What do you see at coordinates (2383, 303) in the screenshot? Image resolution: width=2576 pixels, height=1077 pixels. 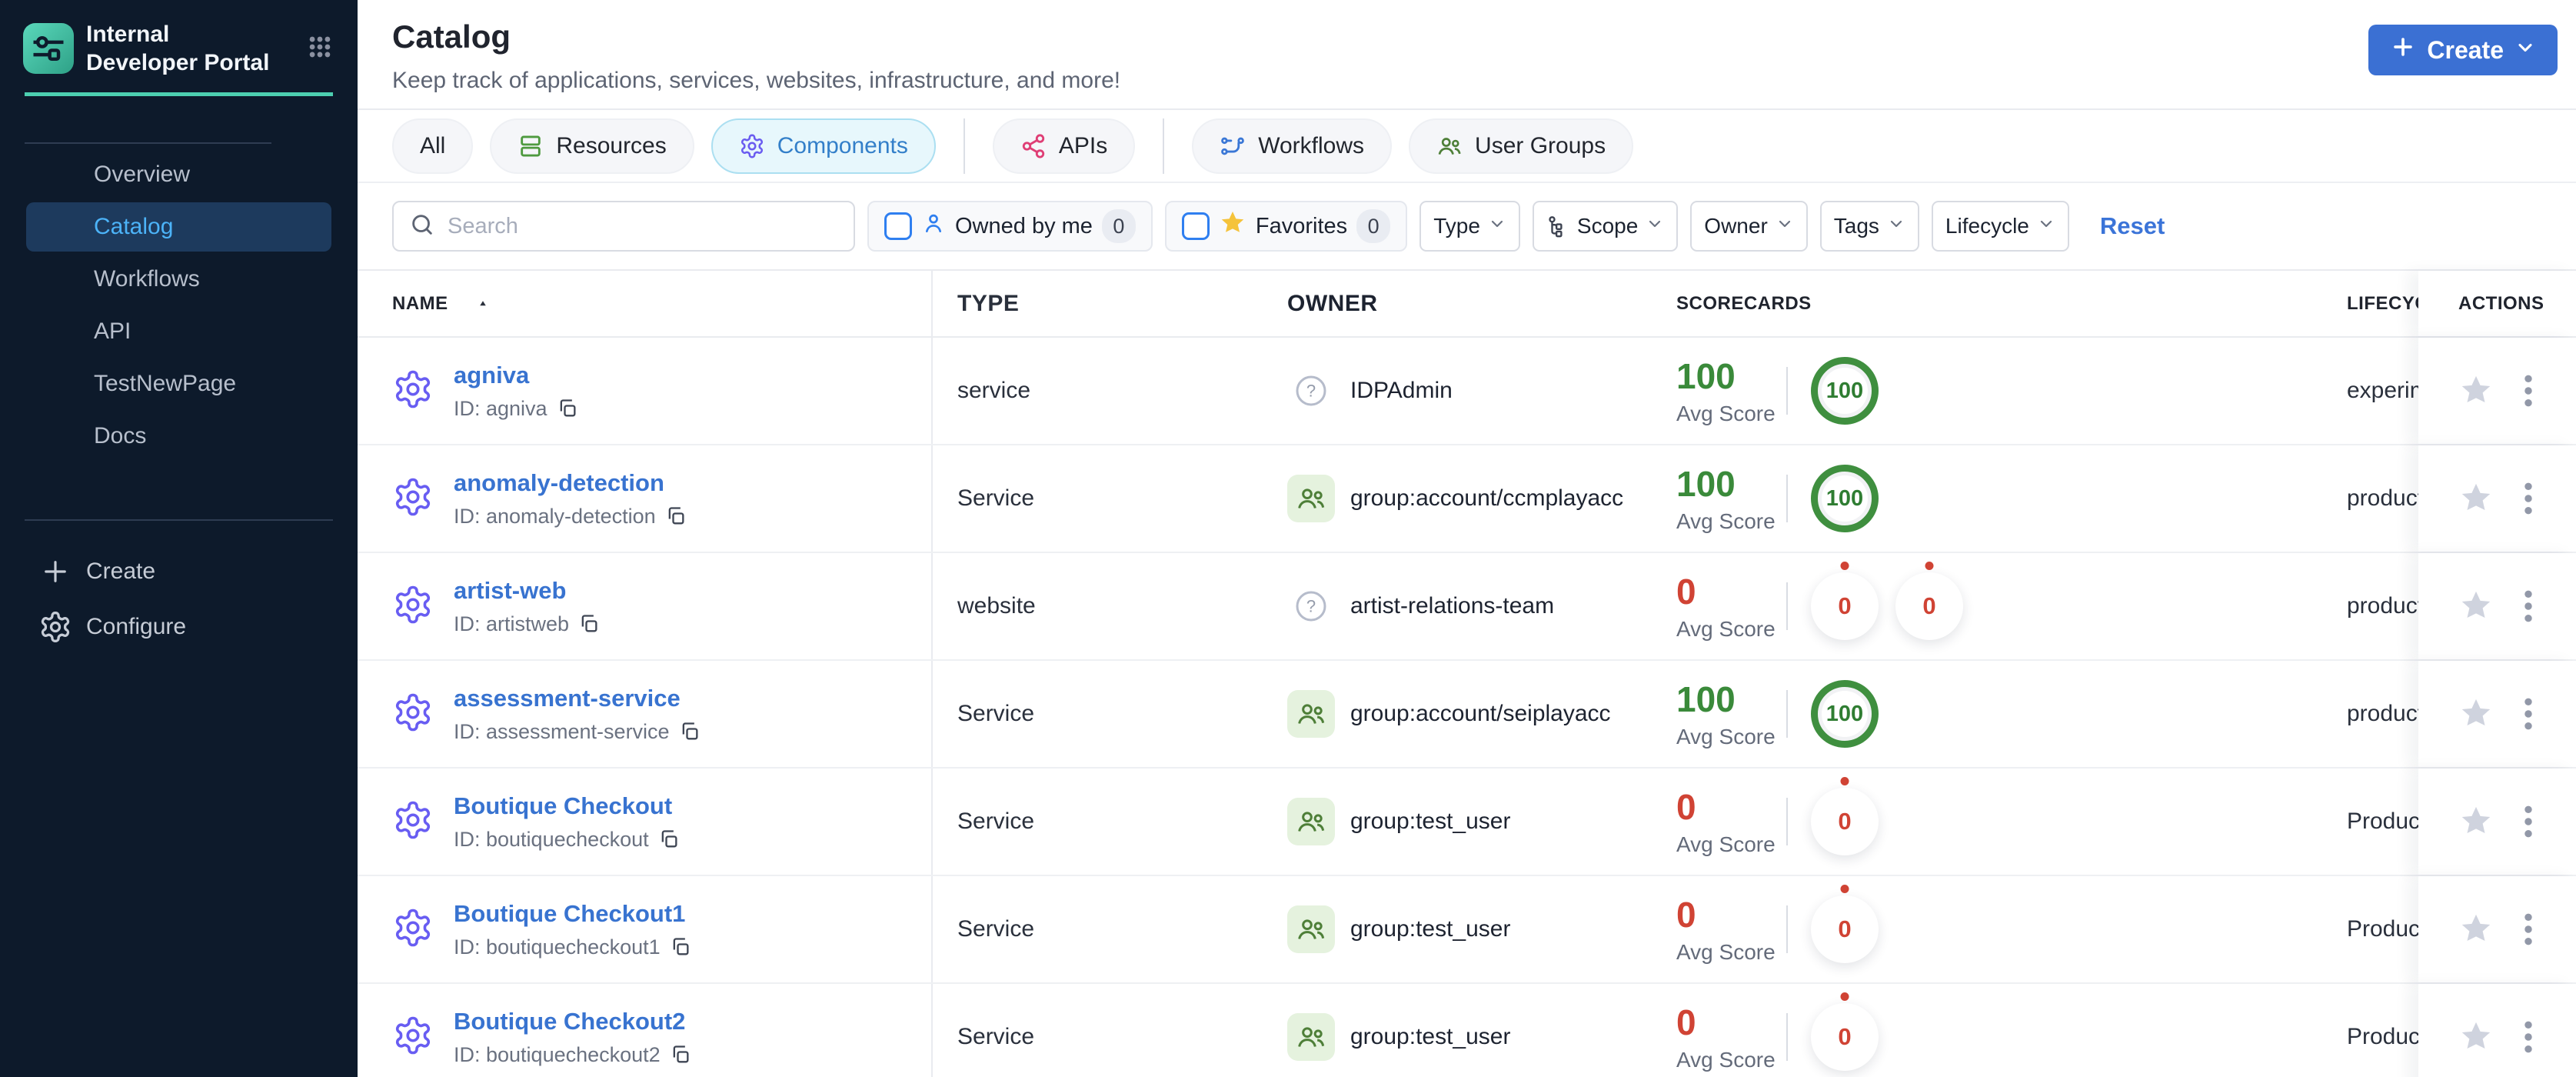 I see `column-header-lifecycle: LIFECYCLE` at bounding box center [2383, 303].